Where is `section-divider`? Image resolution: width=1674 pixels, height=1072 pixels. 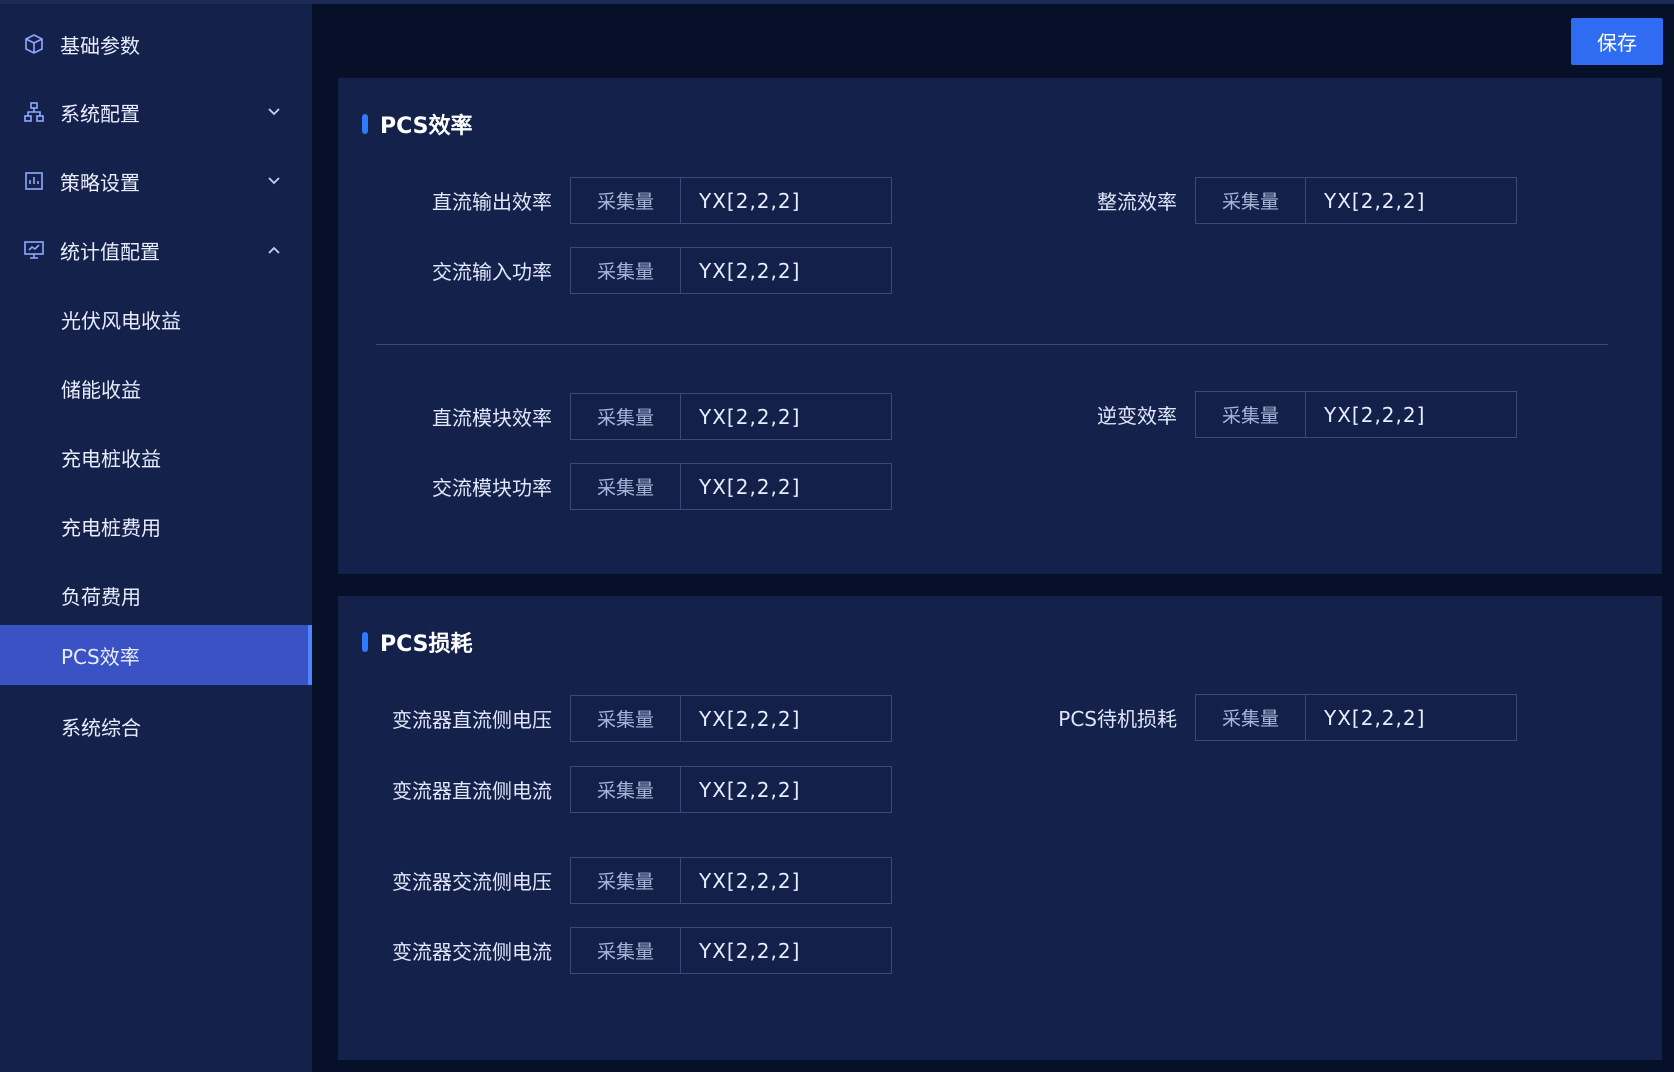
section-divider is located at coordinates (992, 344).